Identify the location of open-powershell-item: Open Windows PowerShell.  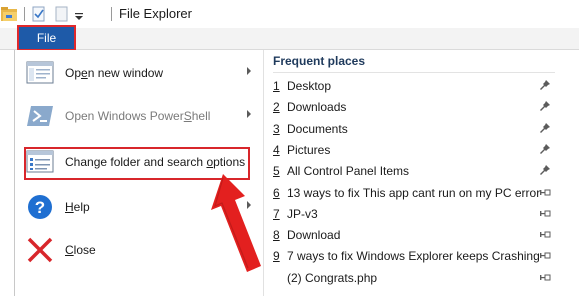
(139, 116).